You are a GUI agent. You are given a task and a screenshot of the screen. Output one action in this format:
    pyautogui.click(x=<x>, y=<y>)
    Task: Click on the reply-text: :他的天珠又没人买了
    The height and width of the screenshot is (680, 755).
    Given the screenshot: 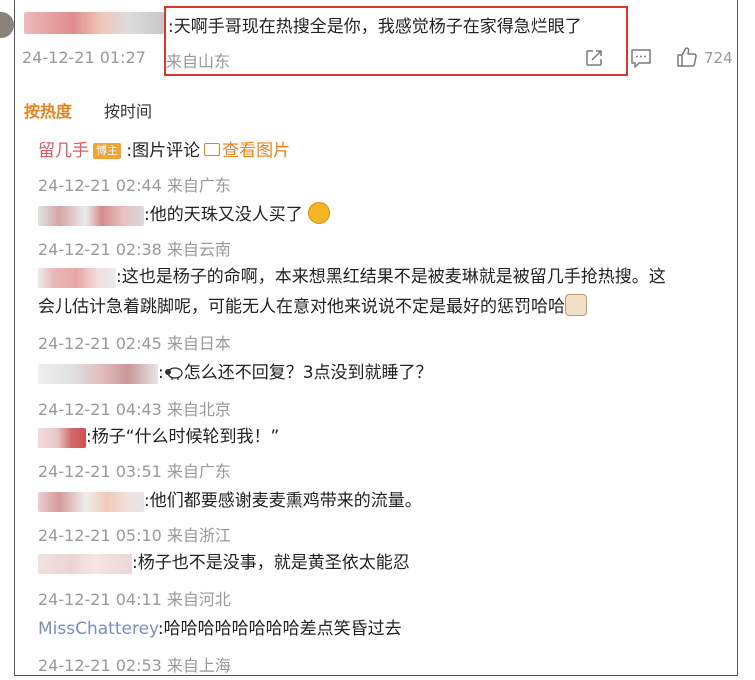 What is the action you would take?
    pyautogui.click(x=223, y=215)
    